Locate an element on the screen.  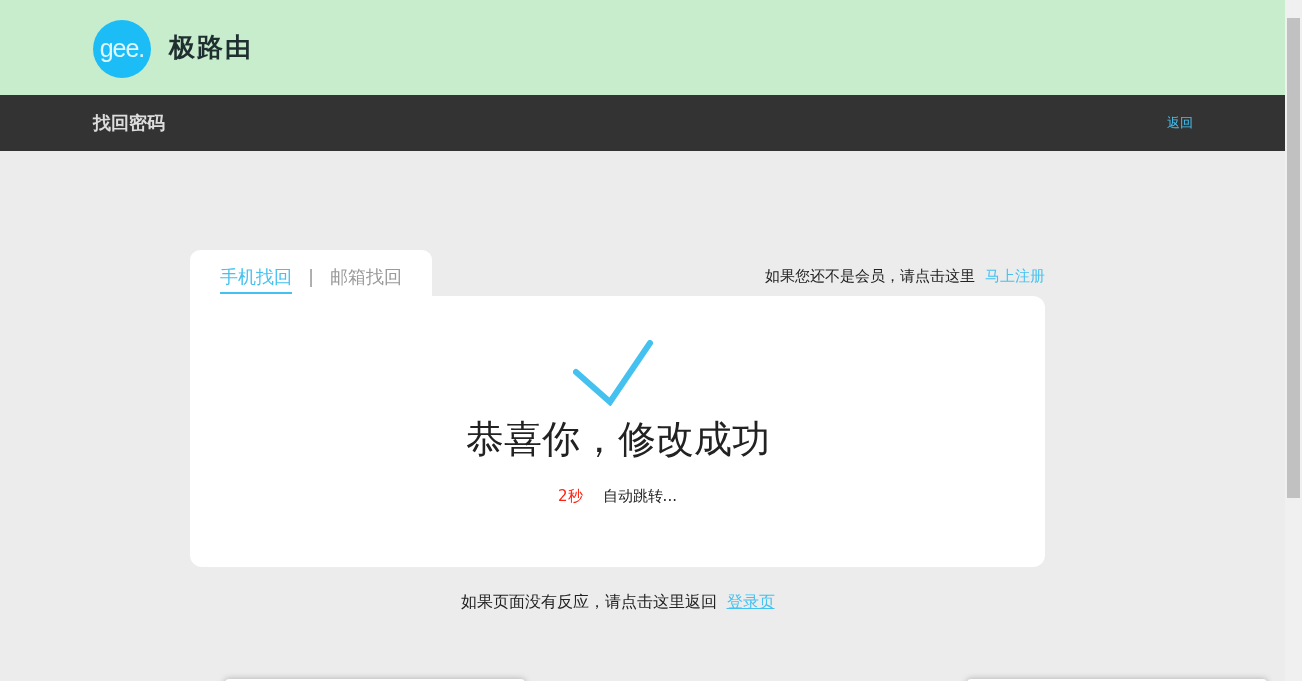
checkmark-icon is located at coordinates (612, 373).